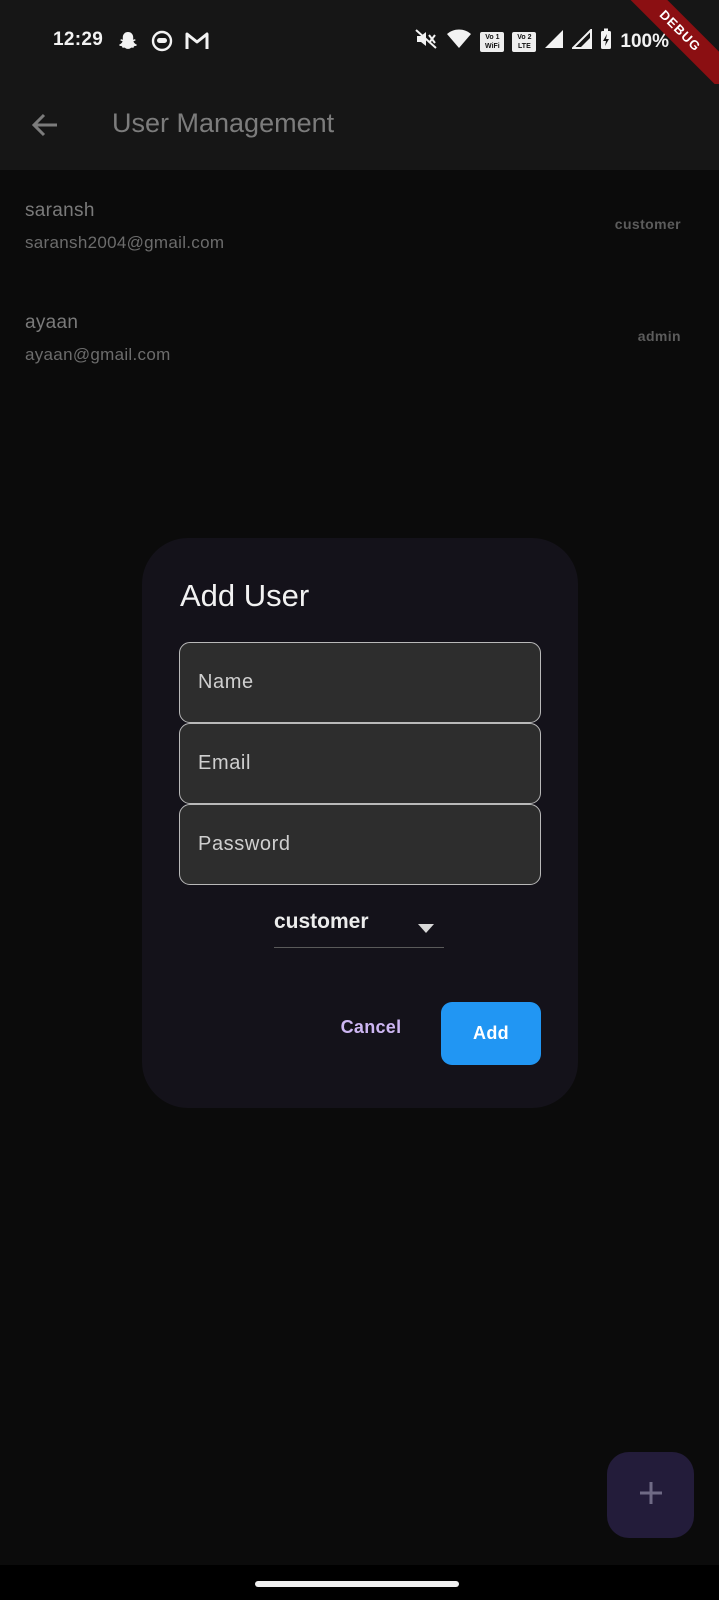 This screenshot has height=1600, width=719. I want to click on gmail-icon, so click(197, 43).